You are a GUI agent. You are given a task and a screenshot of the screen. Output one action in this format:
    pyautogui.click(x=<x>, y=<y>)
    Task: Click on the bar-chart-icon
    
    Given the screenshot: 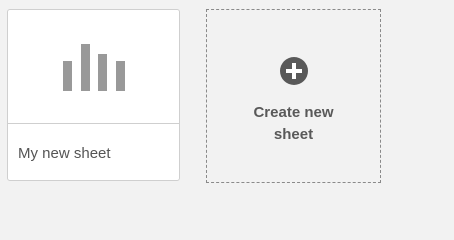 What is the action you would take?
    pyautogui.click(x=95, y=66)
    